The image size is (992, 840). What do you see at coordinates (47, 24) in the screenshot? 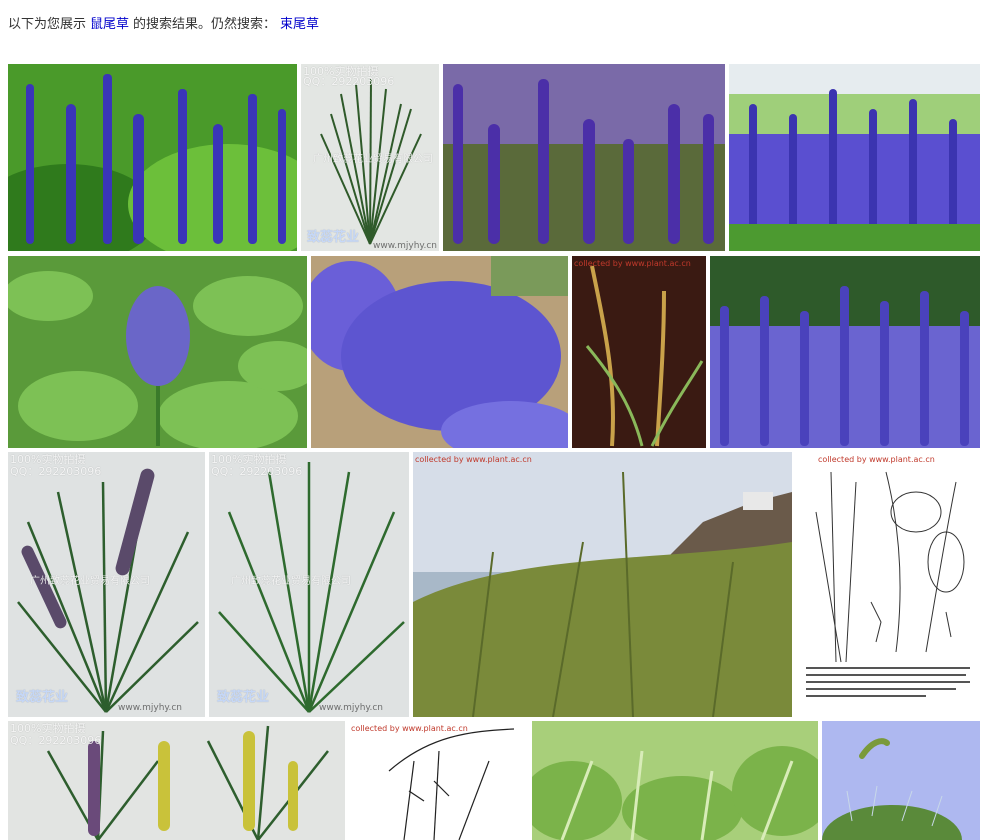
I see `notice-prefix: 以下为您展示` at bounding box center [47, 24].